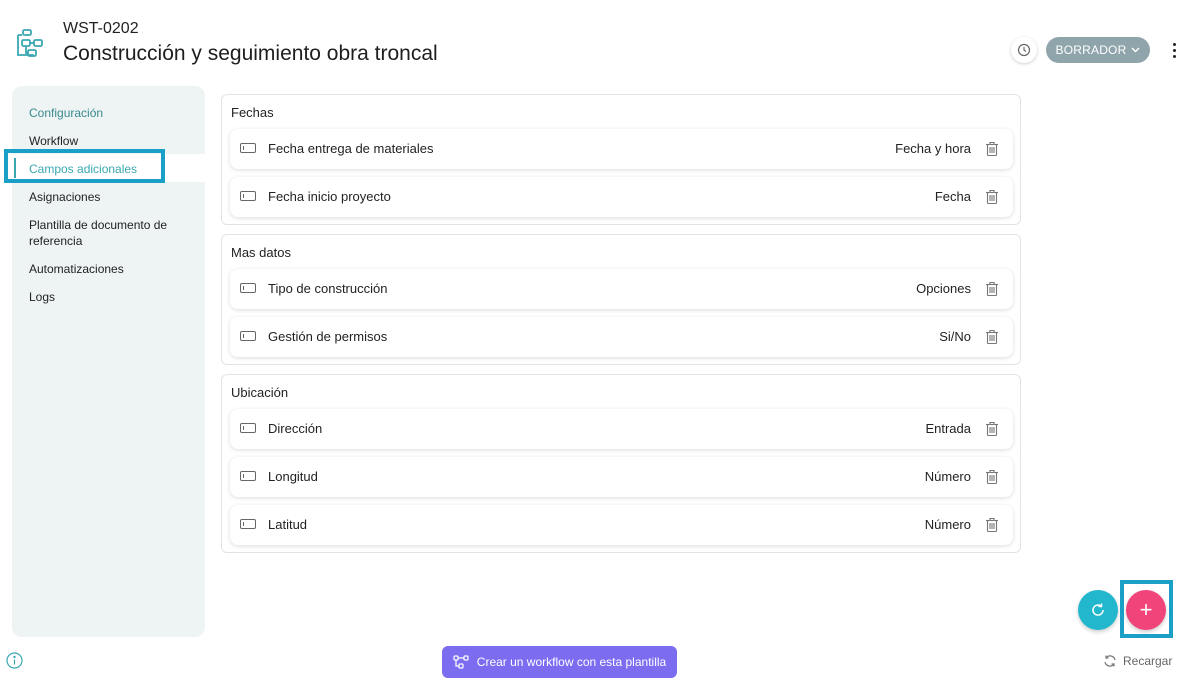  Describe the element at coordinates (943, 288) in the screenshot. I see `field-type: Opciones` at that location.